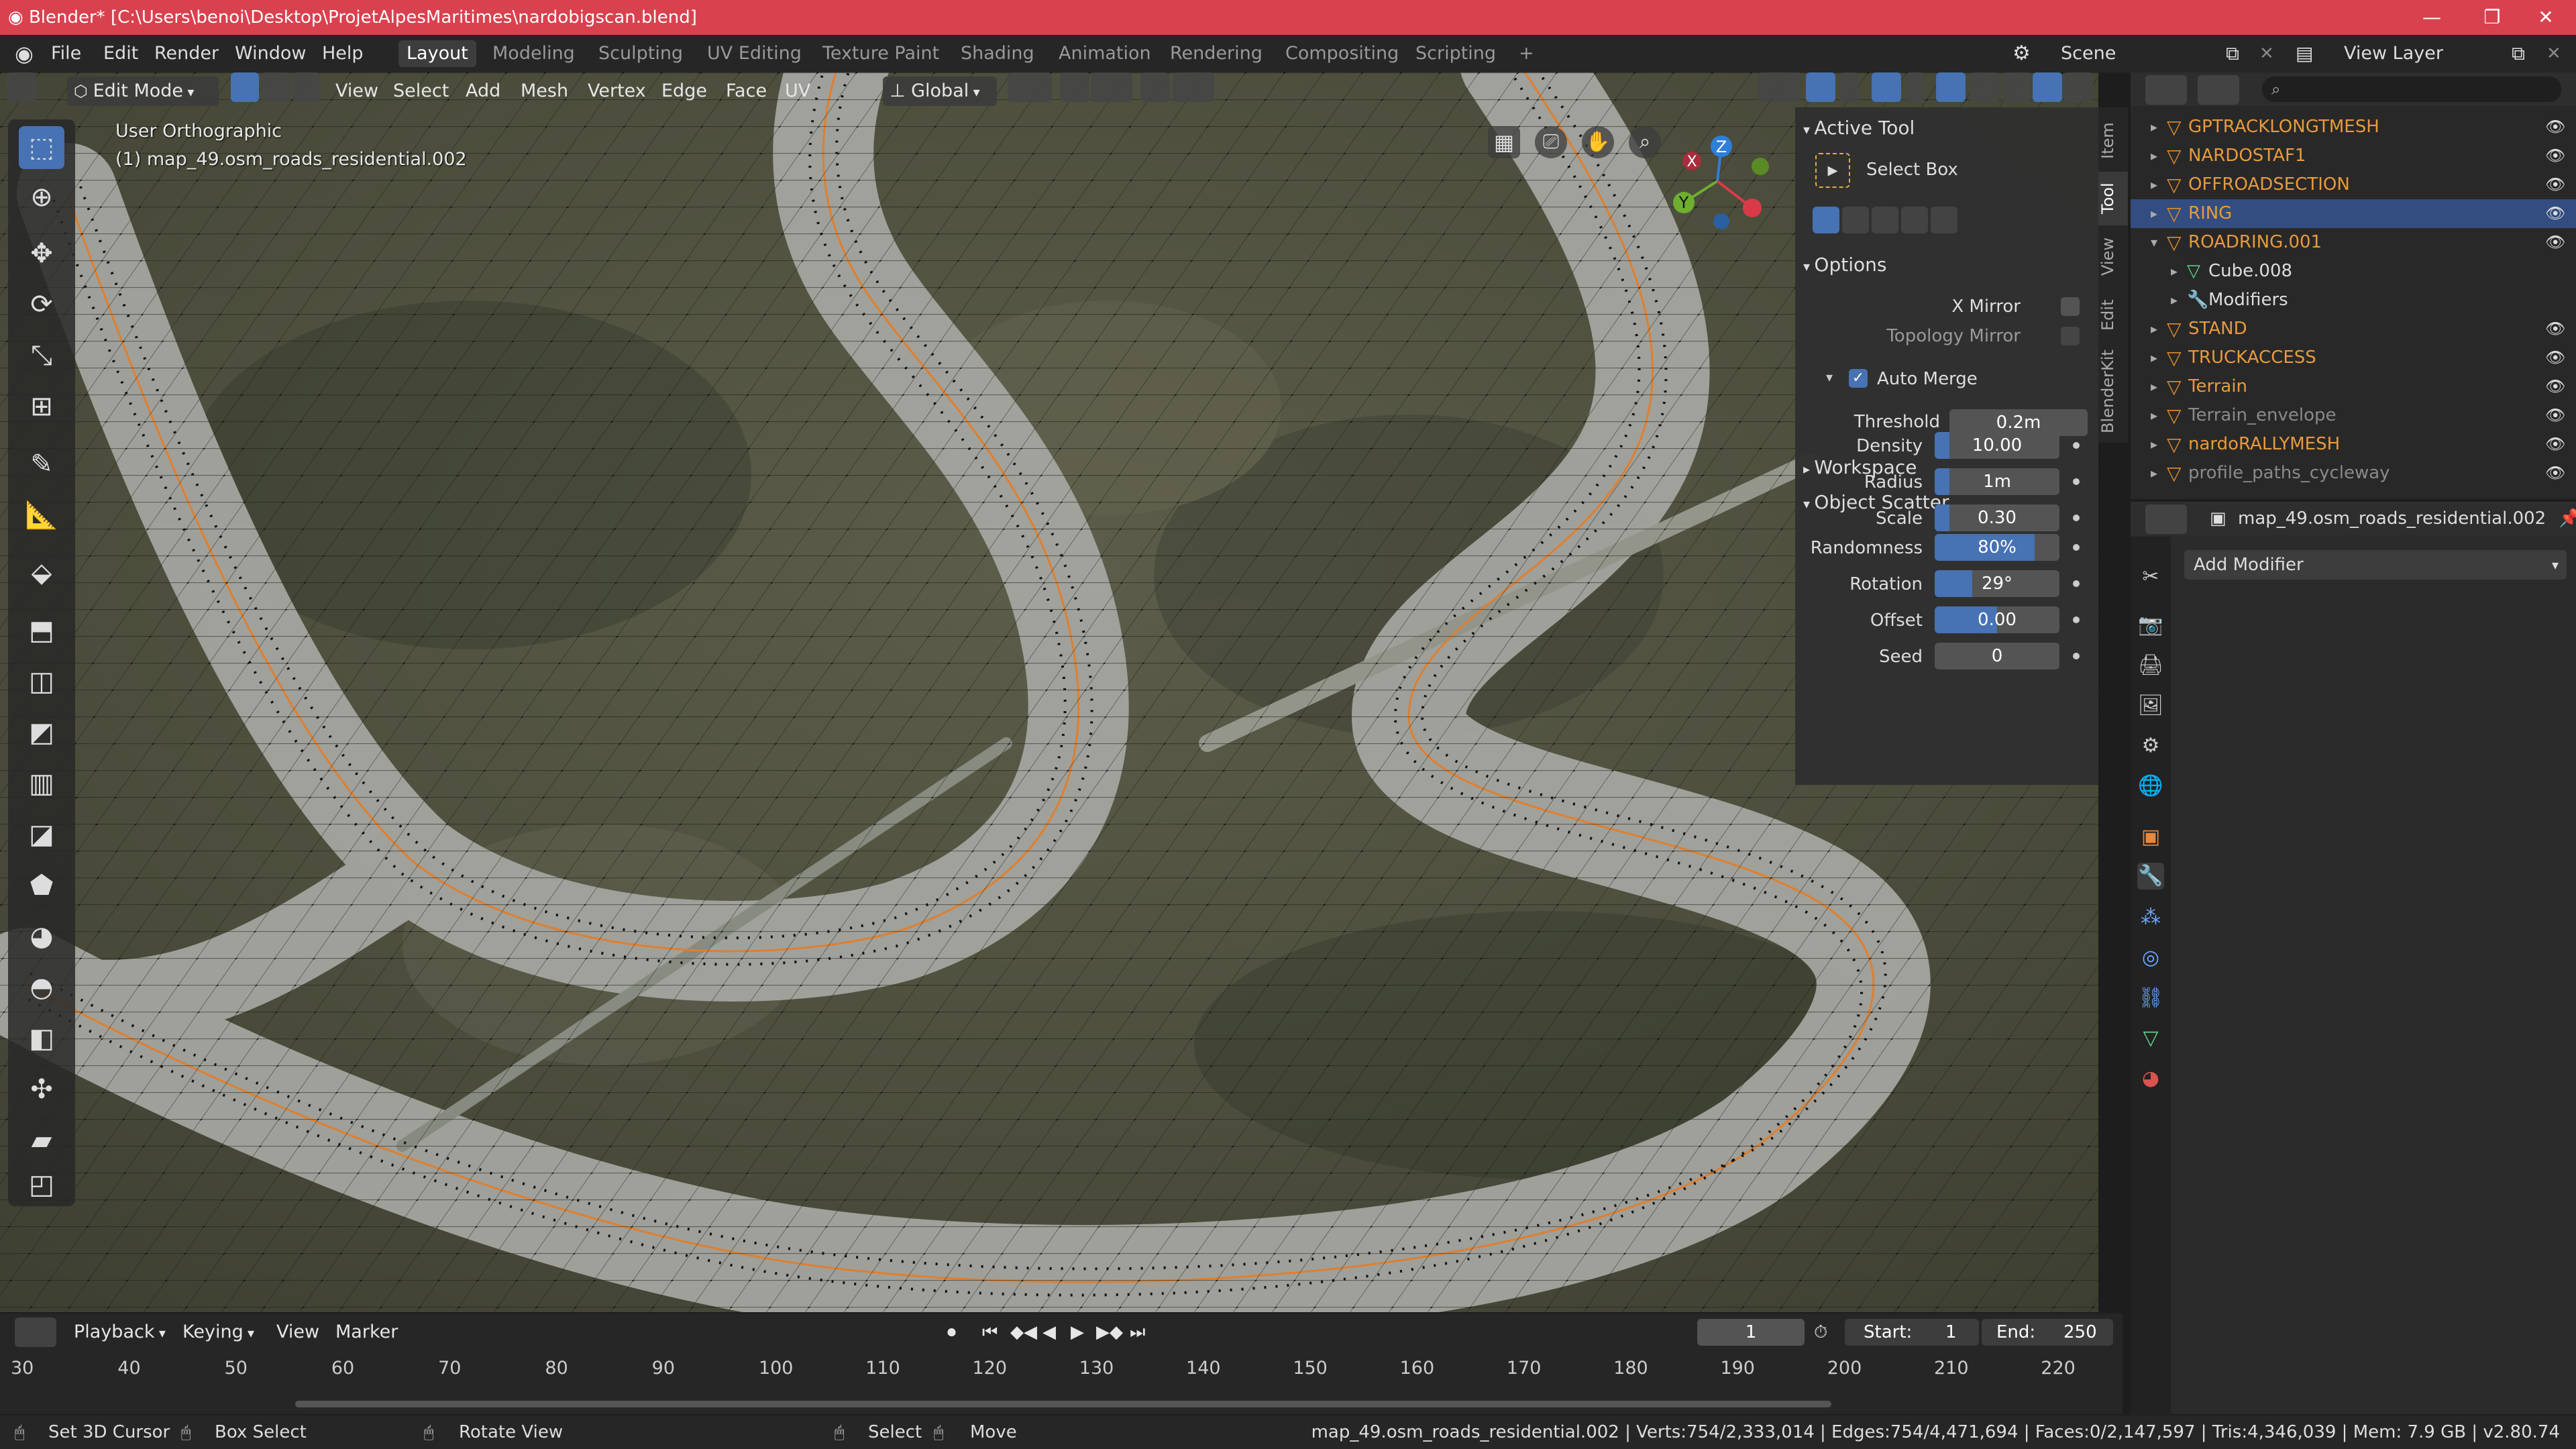 The width and height of the screenshot is (2576, 1449). What do you see at coordinates (186, 53) in the screenshot?
I see `menu-render: Render` at bounding box center [186, 53].